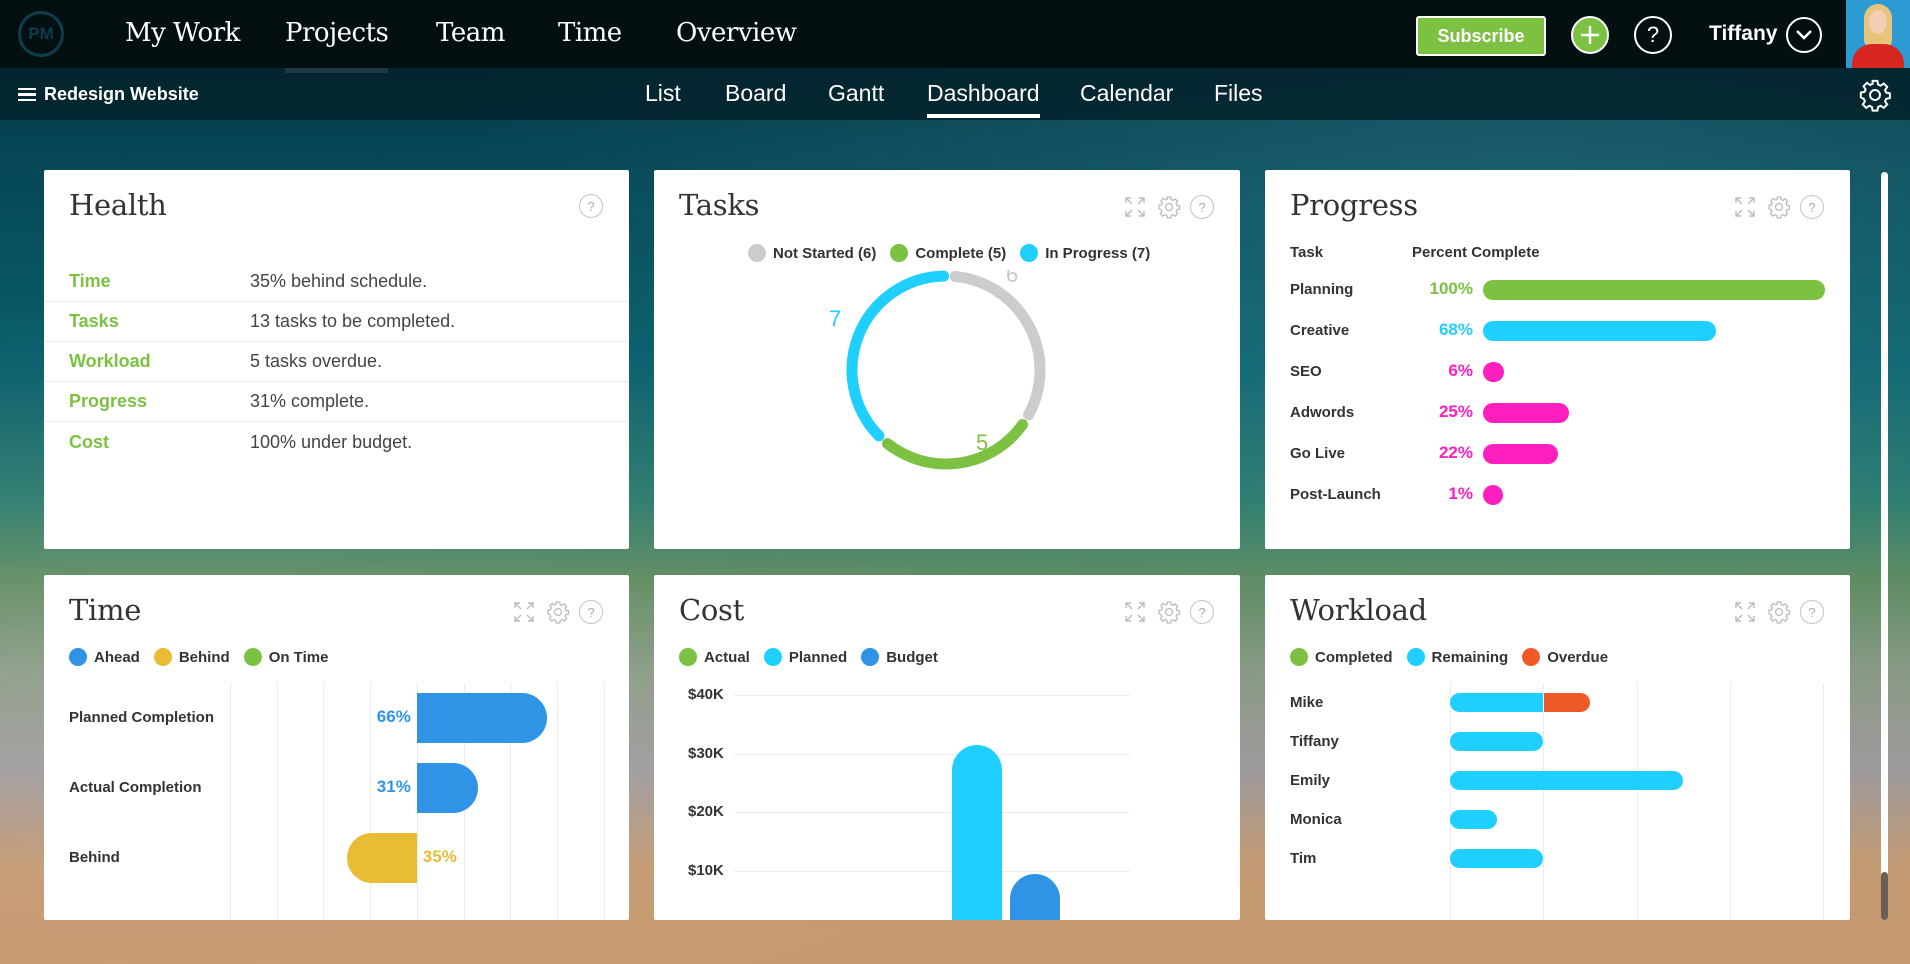 This screenshot has height=964, width=1910. Describe the element at coordinates (439, 856) in the screenshot. I see `time-value-label: 35%` at that location.